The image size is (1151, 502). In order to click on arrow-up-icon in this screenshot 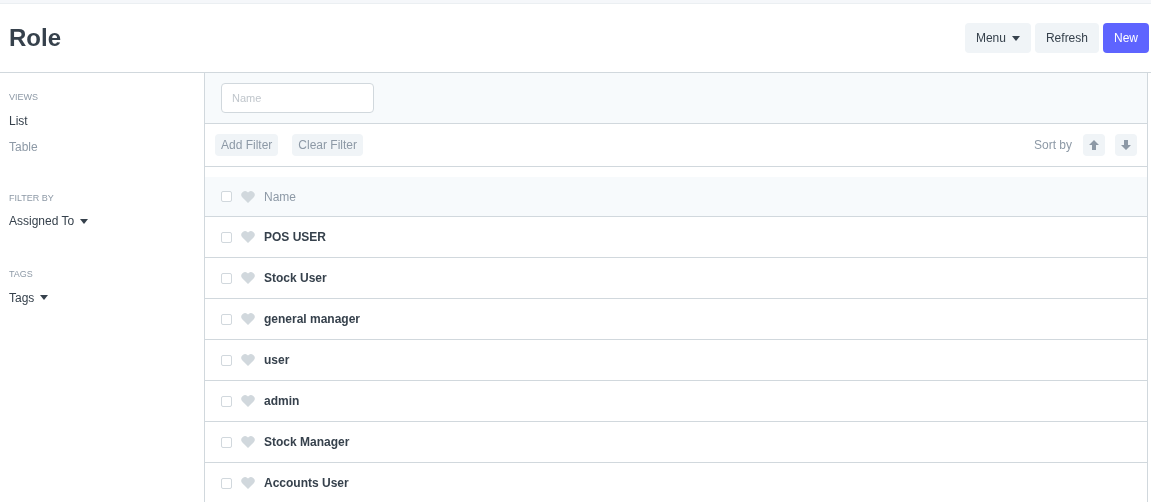, I will do `click(1094, 145)`.